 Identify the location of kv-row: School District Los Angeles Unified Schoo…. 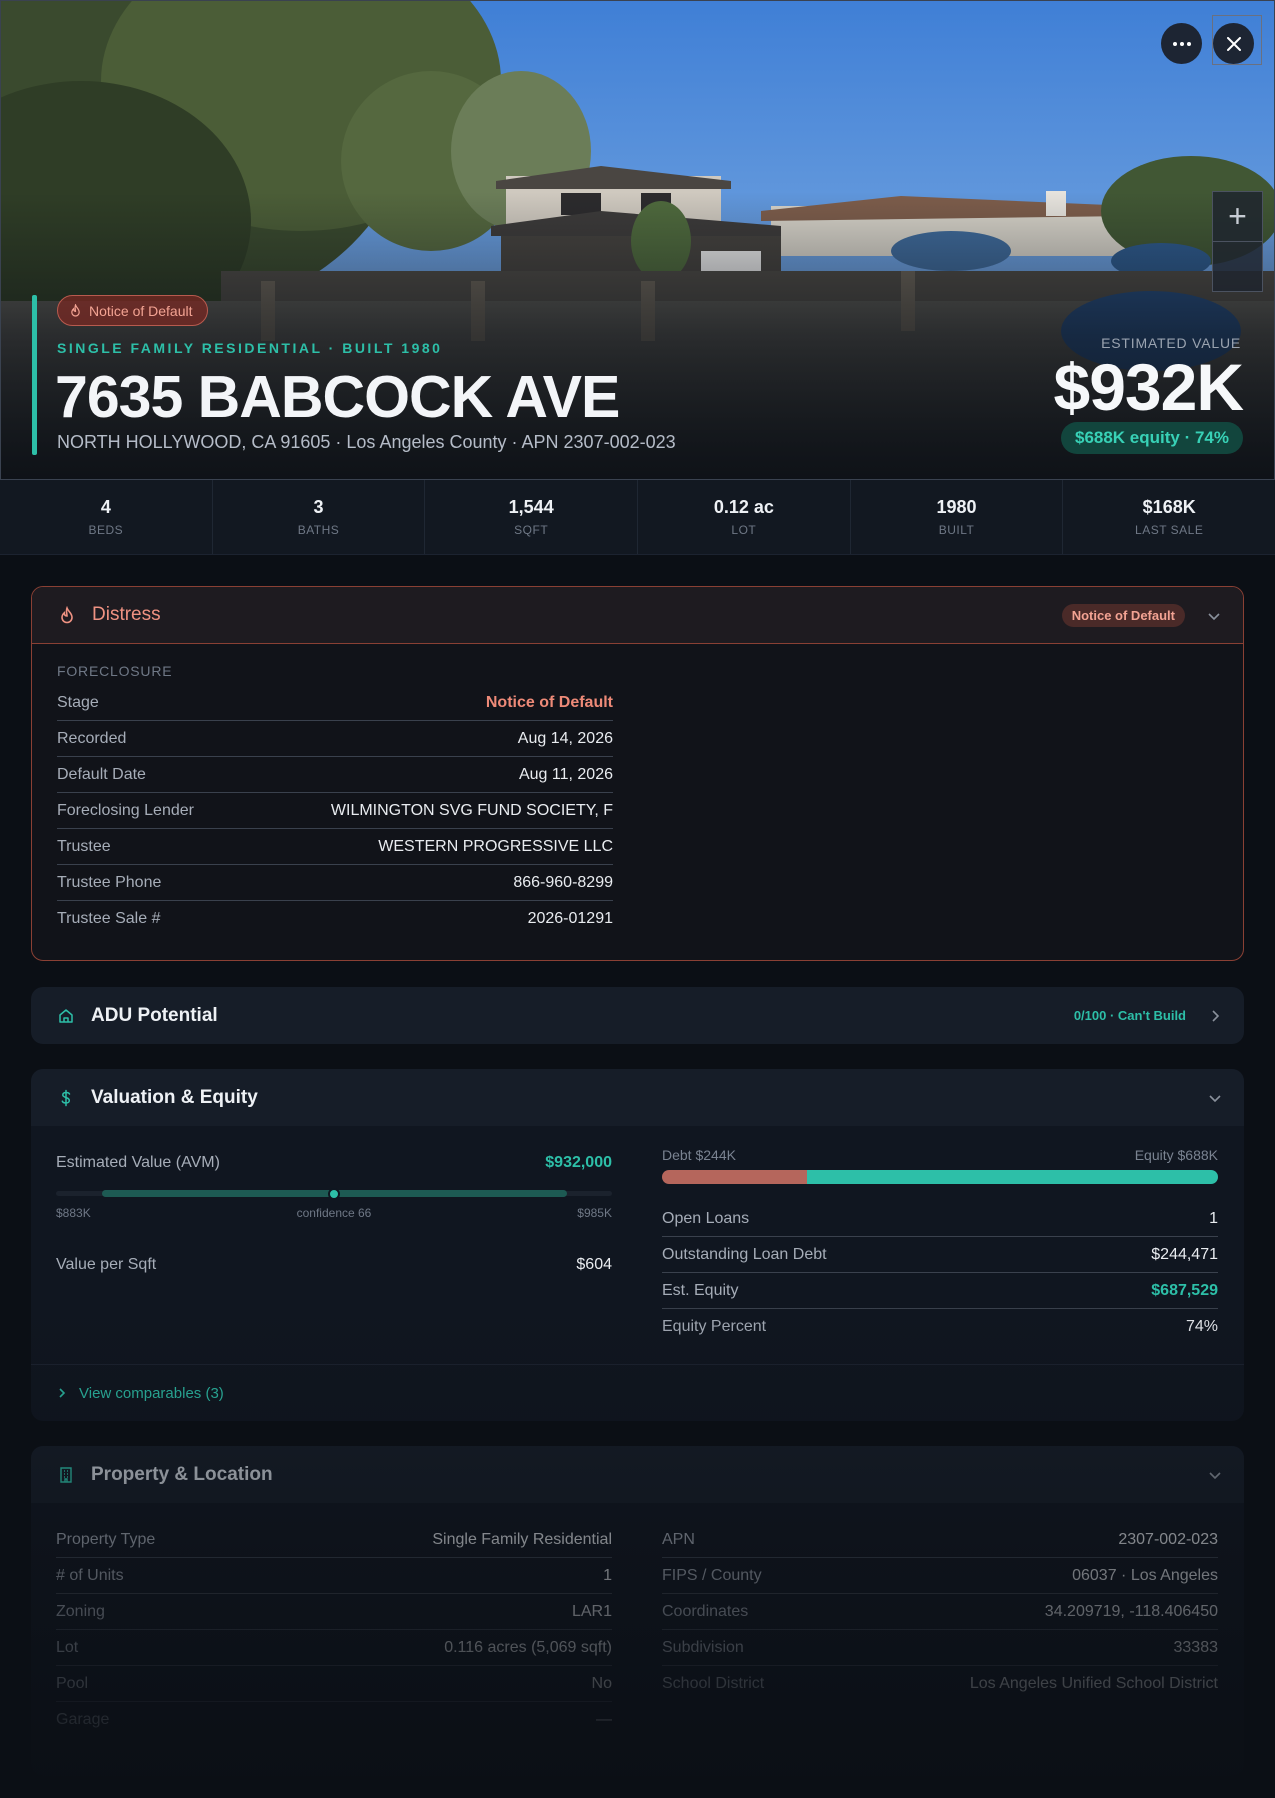
(940, 1684).